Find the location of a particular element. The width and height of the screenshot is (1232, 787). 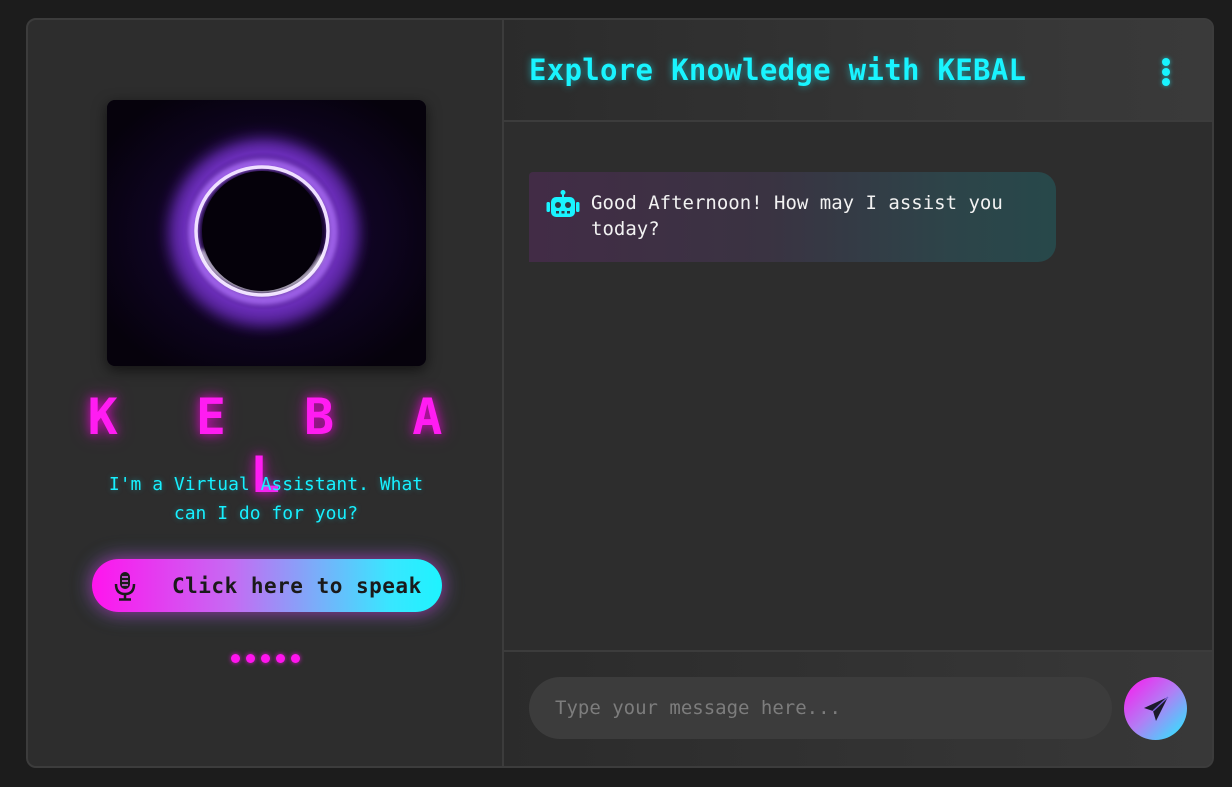

chat-header: Explore Knowledge with KEBAL is located at coordinates (858, 71).